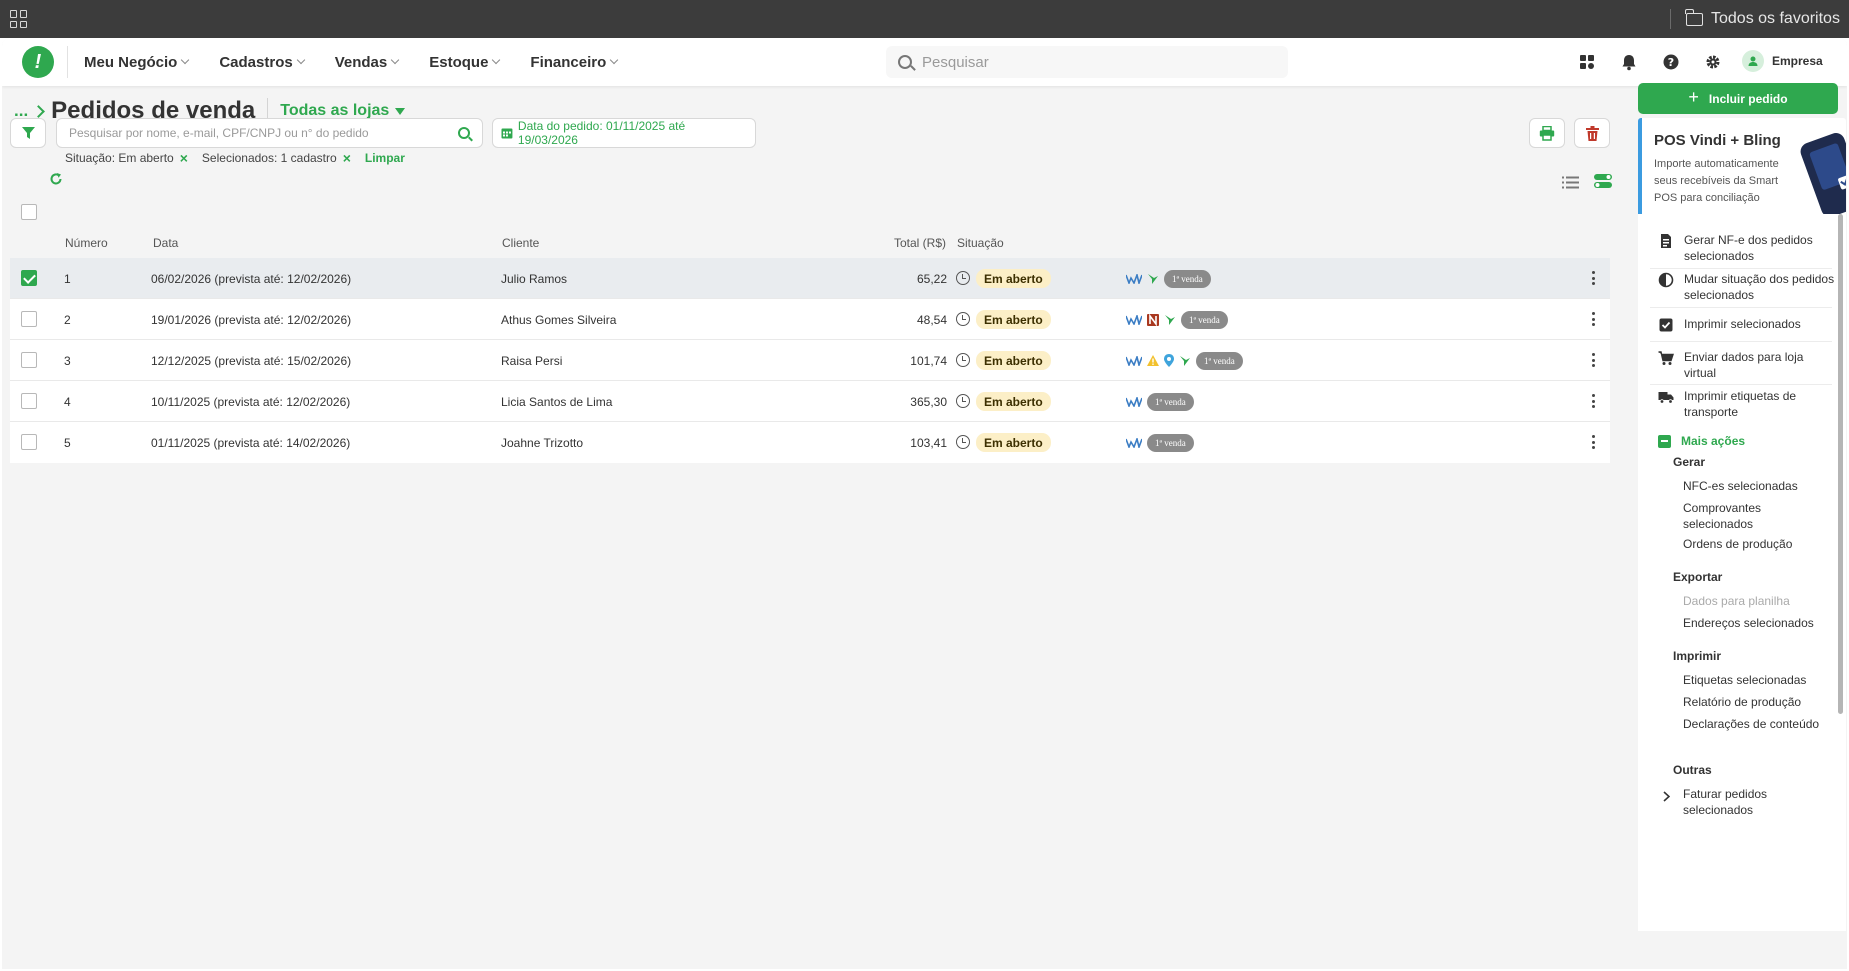 Image resolution: width=1849 pixels, height=971 pixels. What do you see at coordinates (1758, 623) in the screenshot?
I see `action-enderecos-selecionados: Endereços selecionados` at bounding box center [1758, 623].